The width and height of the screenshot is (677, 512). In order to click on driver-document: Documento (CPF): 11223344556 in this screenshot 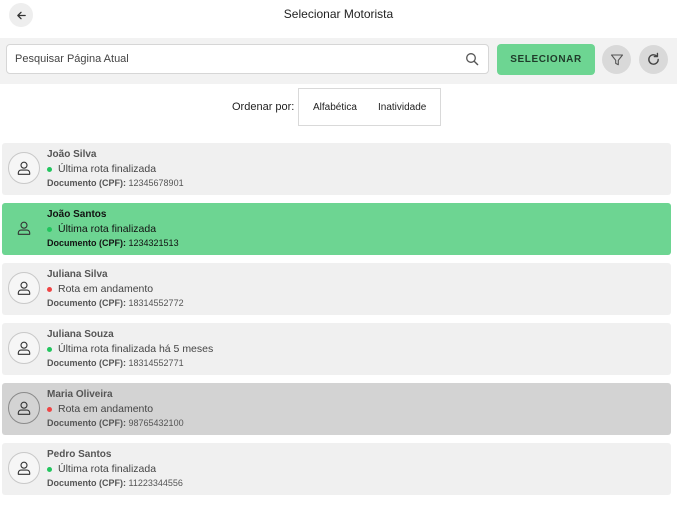, I will do `click(115, 483)`.